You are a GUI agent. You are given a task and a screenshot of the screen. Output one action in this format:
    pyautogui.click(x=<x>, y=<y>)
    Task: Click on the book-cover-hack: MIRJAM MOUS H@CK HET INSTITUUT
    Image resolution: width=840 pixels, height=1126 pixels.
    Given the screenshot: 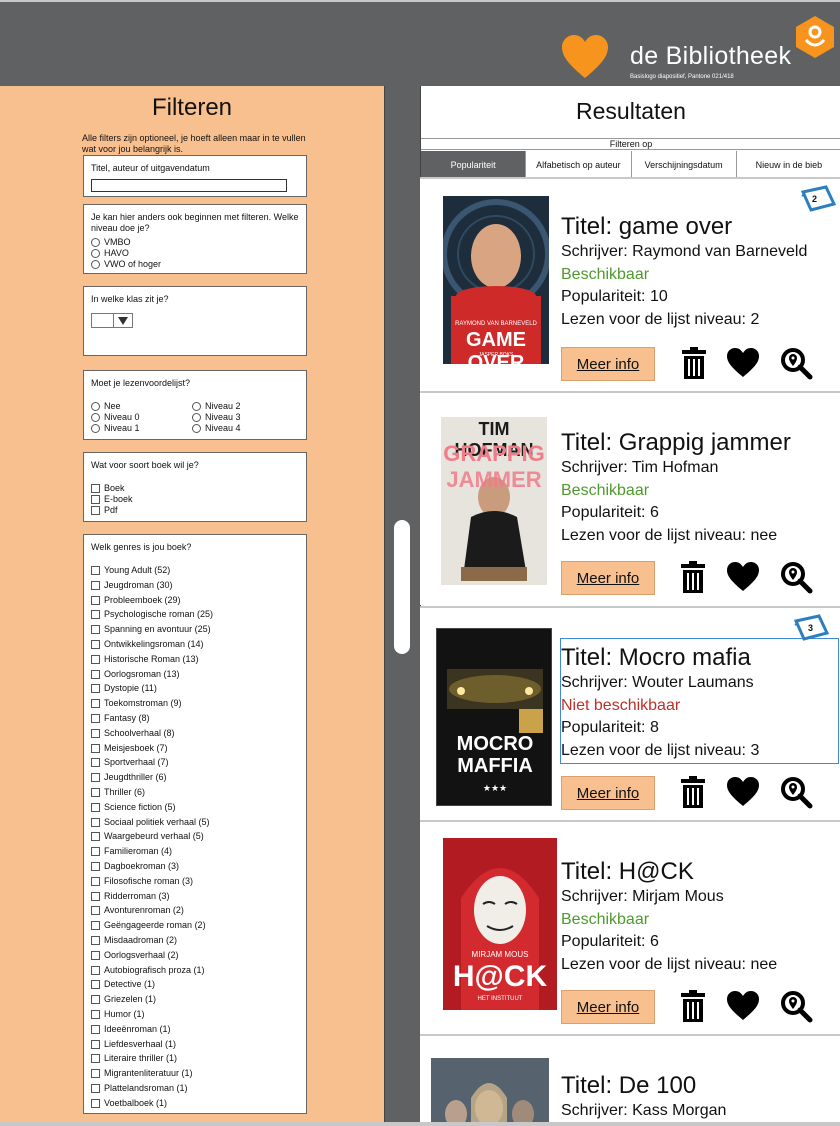 What is the action you would take?
    pyautogui.click(x=500, y=924)
    